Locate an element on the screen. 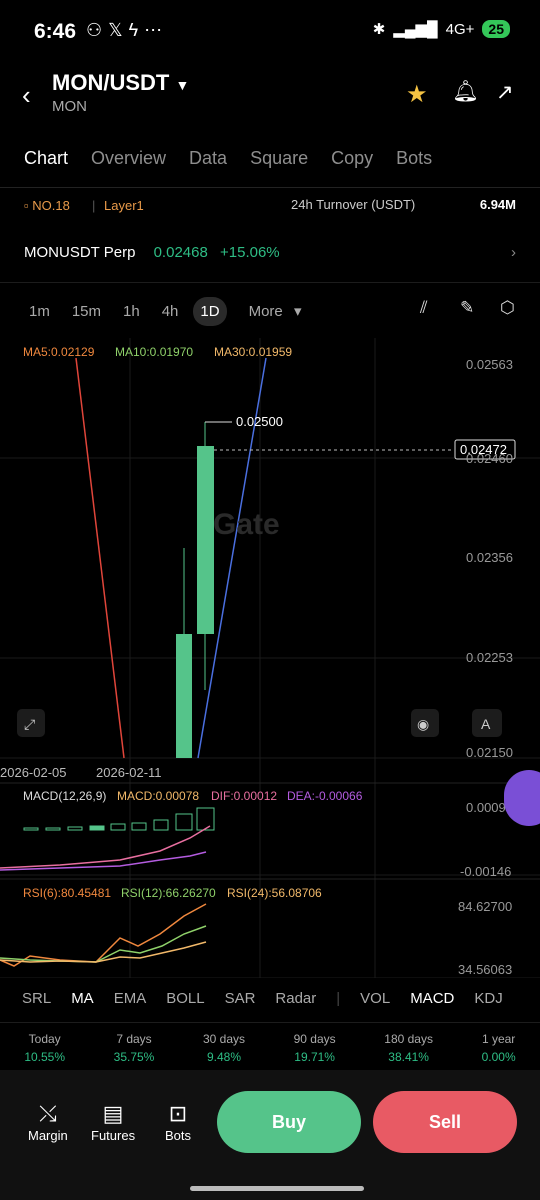  macd-histogram is located at coordinates (119, 819).